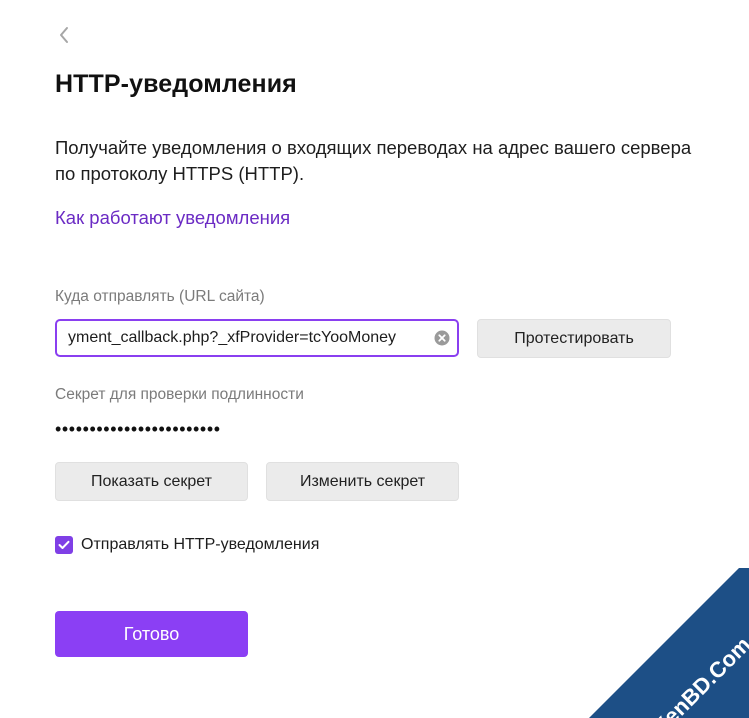 The height and width of the screenshot is (718, 749). I want to click on back-button, so click(64, 35).